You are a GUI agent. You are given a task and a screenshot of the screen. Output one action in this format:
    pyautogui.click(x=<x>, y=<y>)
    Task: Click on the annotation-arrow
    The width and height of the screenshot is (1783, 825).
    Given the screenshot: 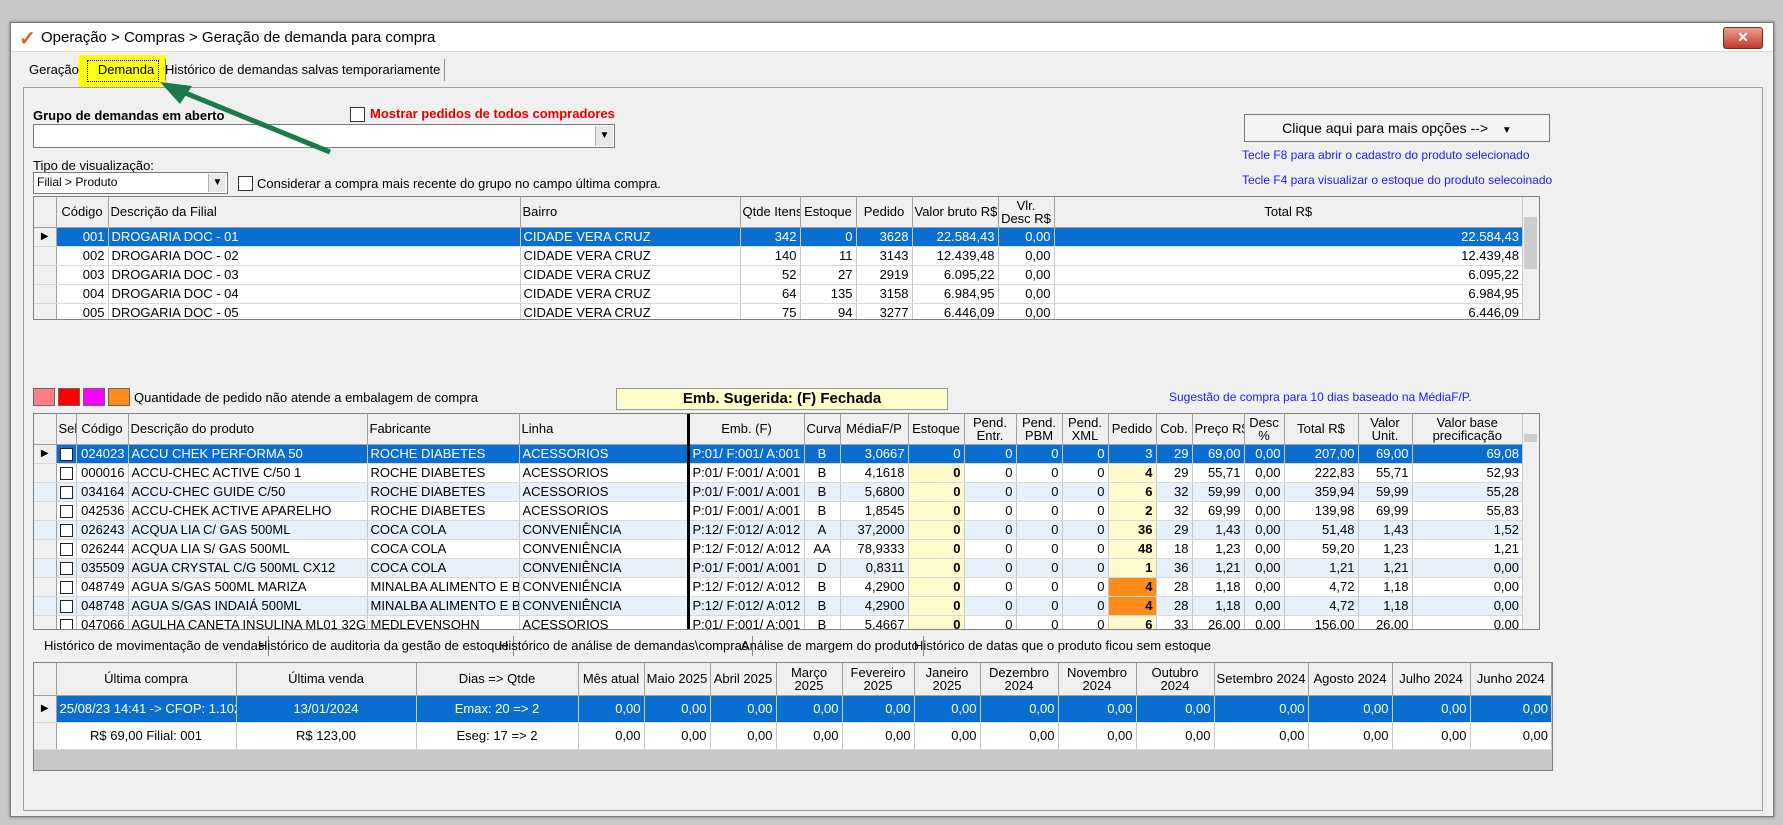 What is the action you would take?
    pyautogui.click(x=245, y=118)
    